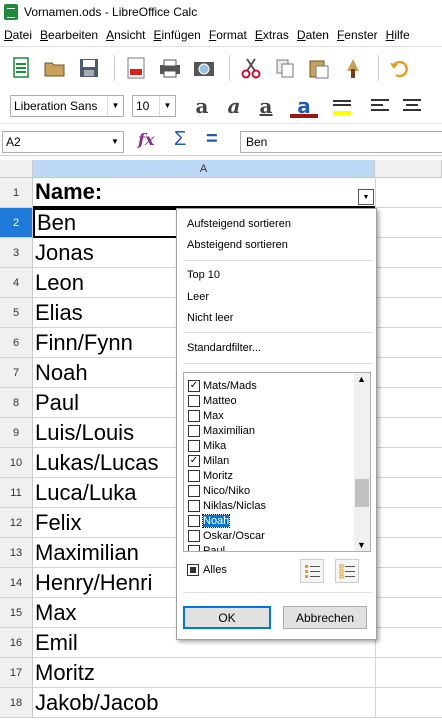 This screenshot has width=442, height=727. Describe the element at coordinates (16, 673) in the screenshot. I see `row-header: 17` at that location.